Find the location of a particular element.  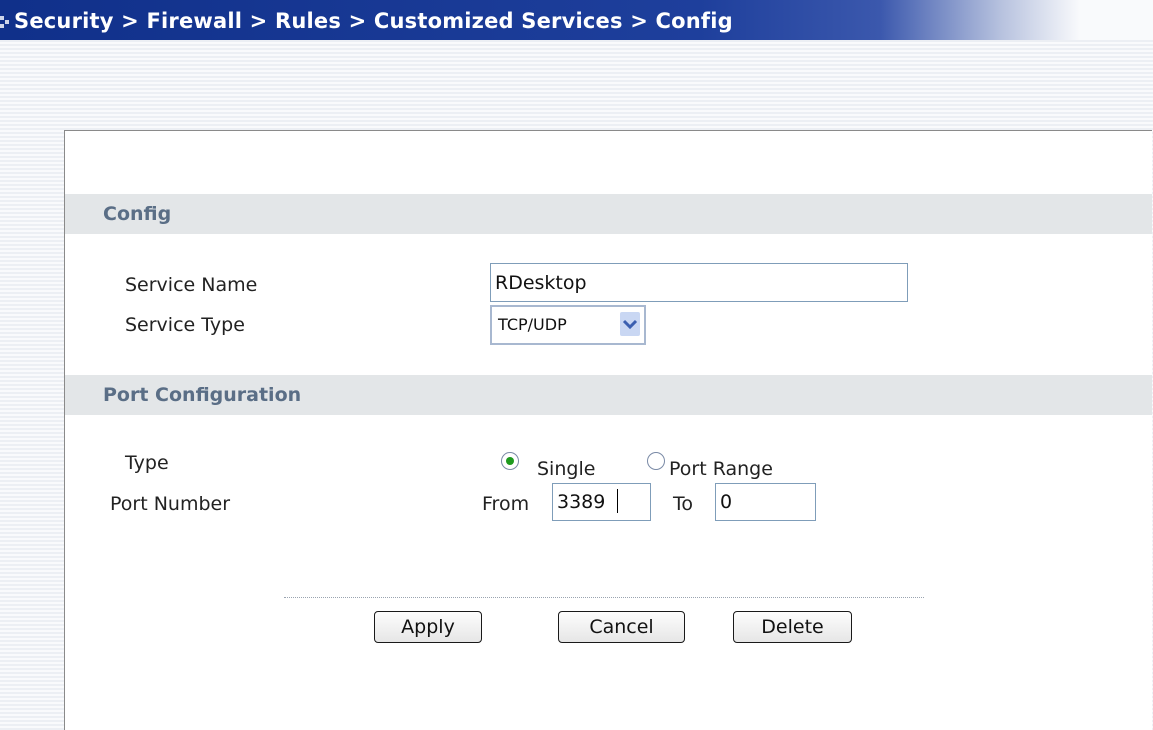

port-from-input is located at coordinates (601, 502).